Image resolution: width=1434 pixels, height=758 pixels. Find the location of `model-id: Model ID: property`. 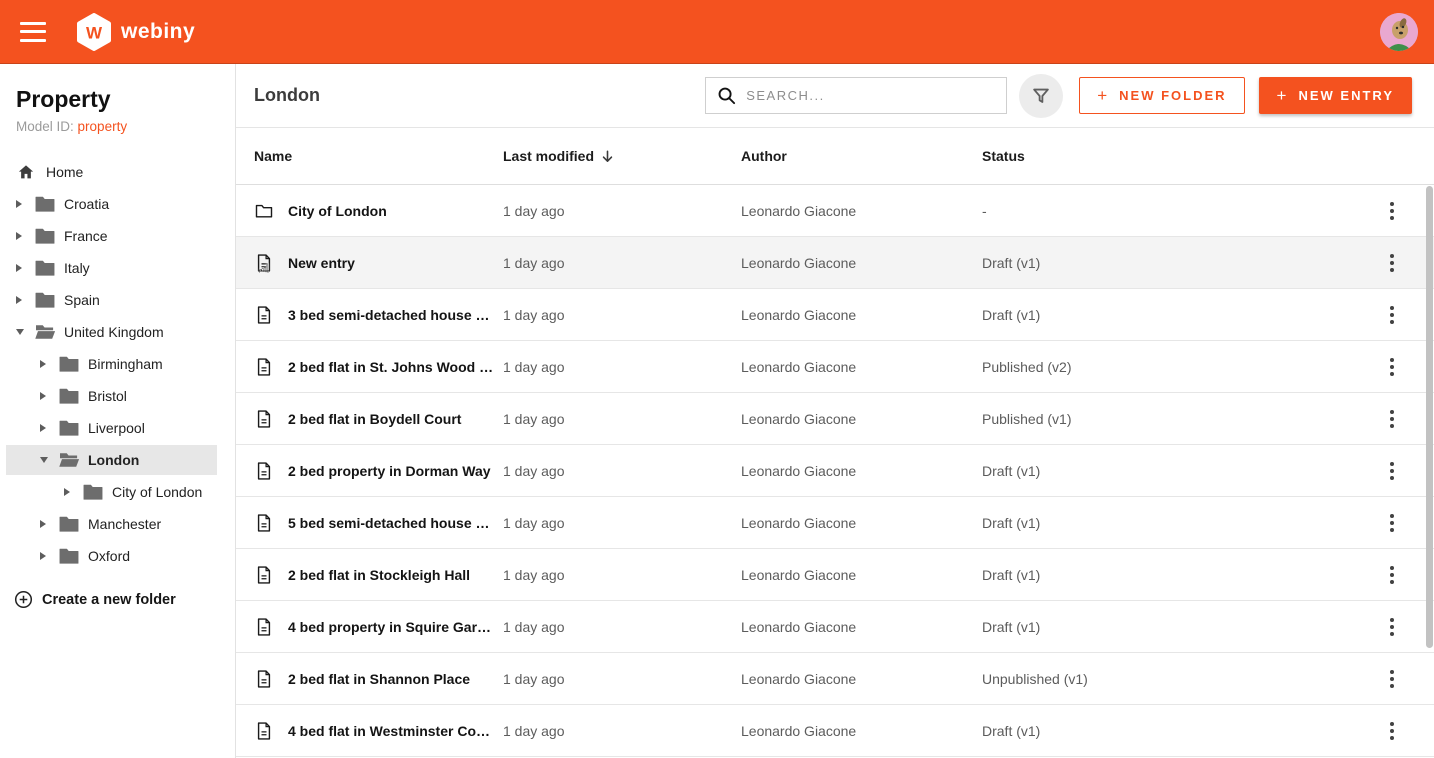

model-id: Model ID: property is located at coordinates (117, 126).